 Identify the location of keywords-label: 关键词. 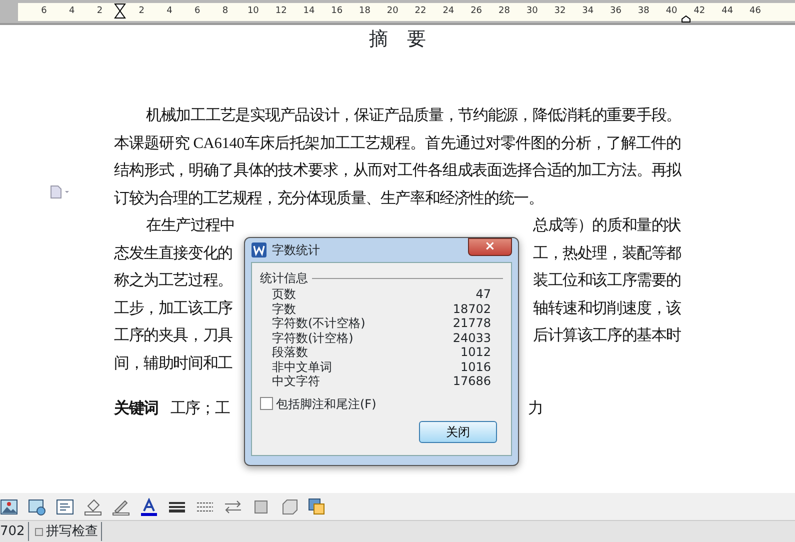
(136, 408).